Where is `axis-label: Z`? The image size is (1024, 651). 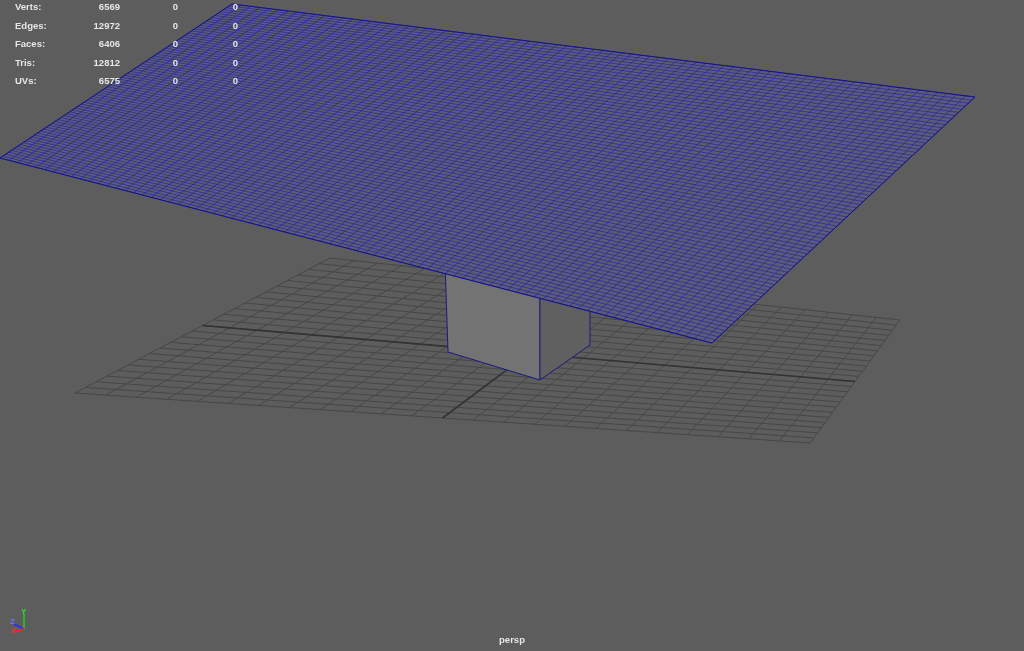
axis-label: Z is located at coordinates (12, 621).